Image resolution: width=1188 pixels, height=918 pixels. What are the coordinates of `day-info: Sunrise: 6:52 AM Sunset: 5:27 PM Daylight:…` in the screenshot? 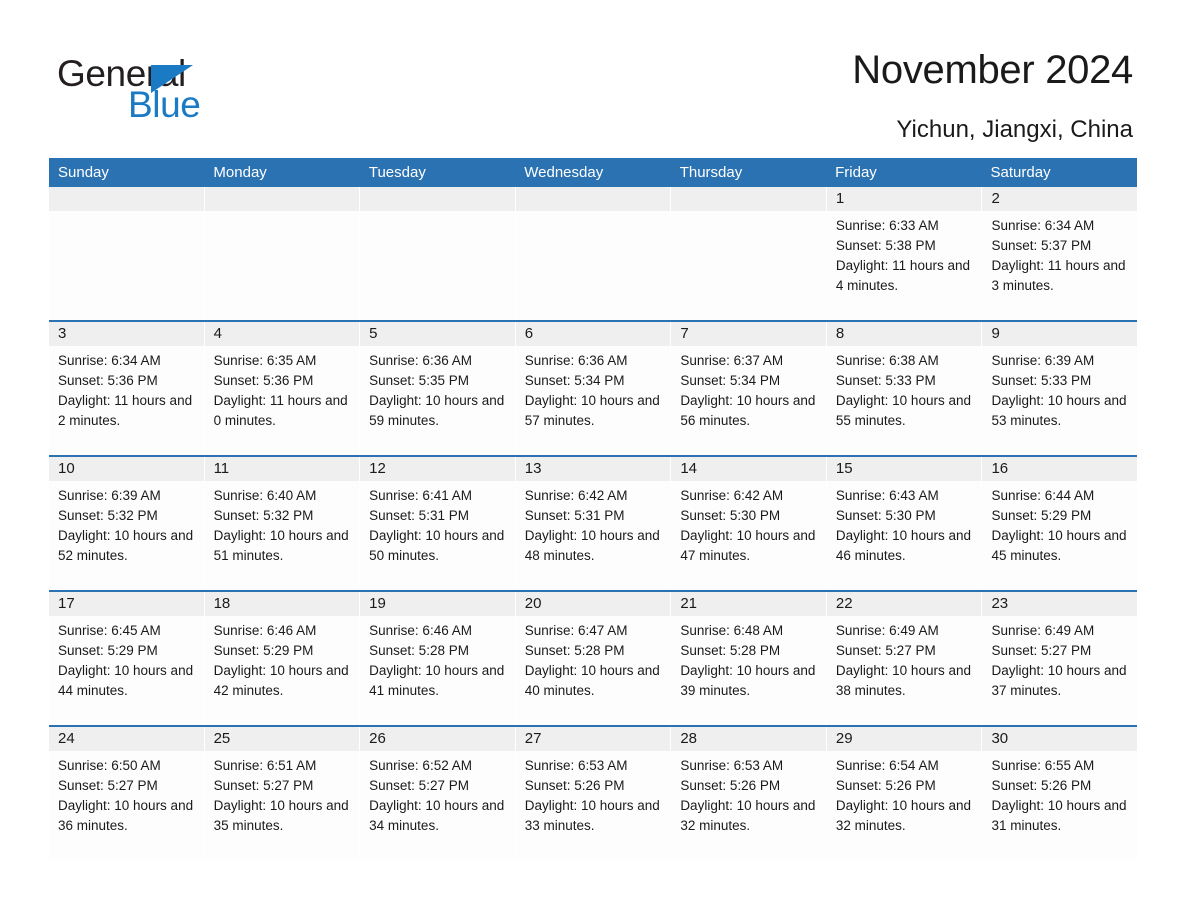 It's located at (437, 793).